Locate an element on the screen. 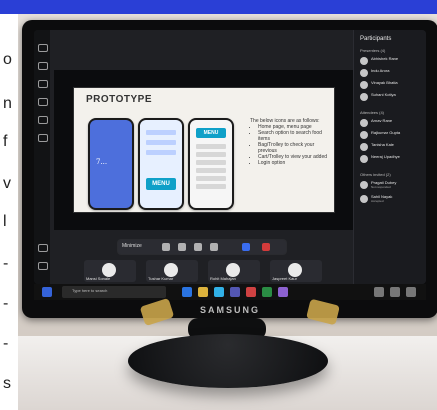 Image resolution: width=437 pixels, height=410 pixels. participant-status: Not responded is located at coordinates (381, 187).